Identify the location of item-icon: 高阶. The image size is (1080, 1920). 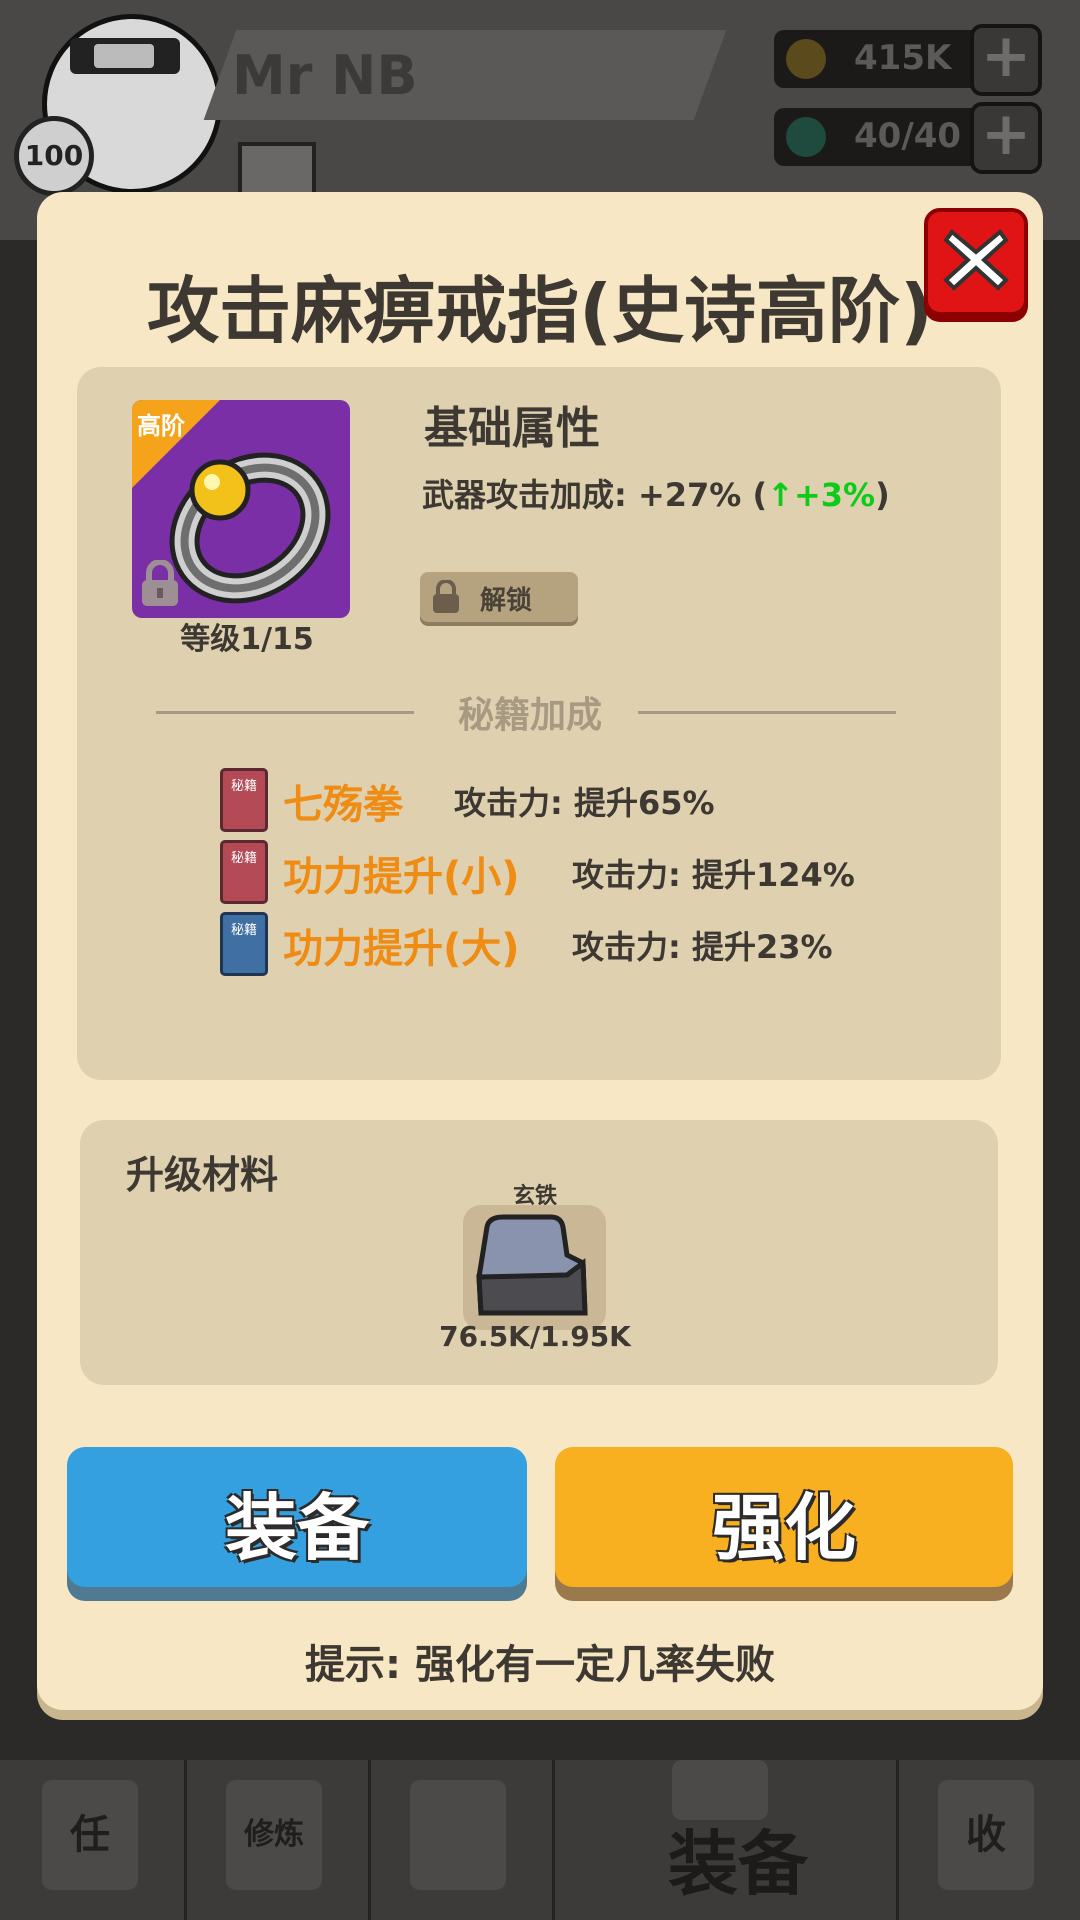
(241, 509).